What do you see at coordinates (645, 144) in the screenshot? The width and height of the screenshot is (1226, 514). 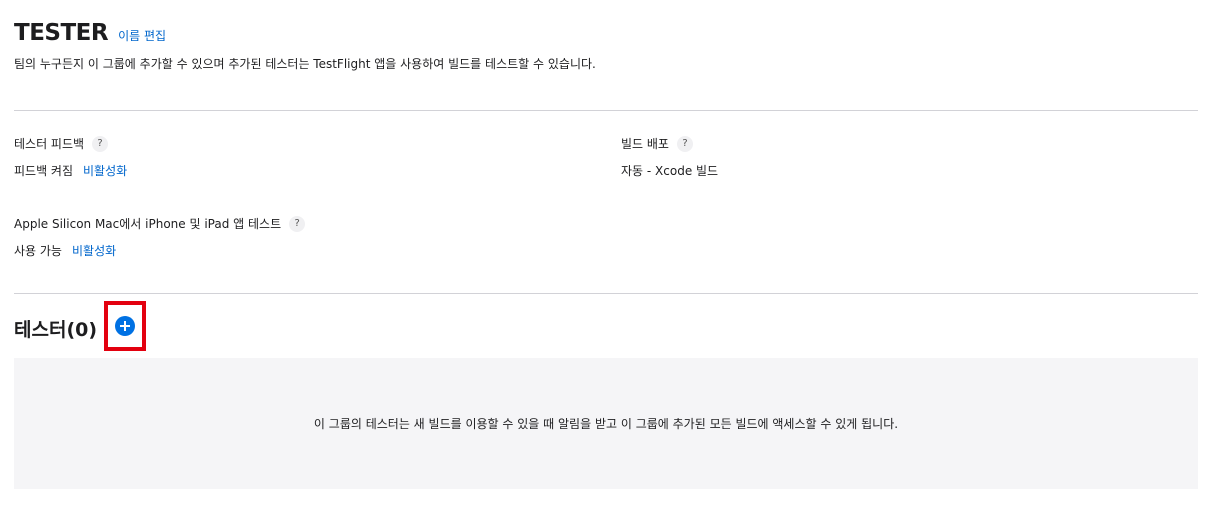 I see `build-distribution-label: 빌드 배포` at bounding box center [645, 144].